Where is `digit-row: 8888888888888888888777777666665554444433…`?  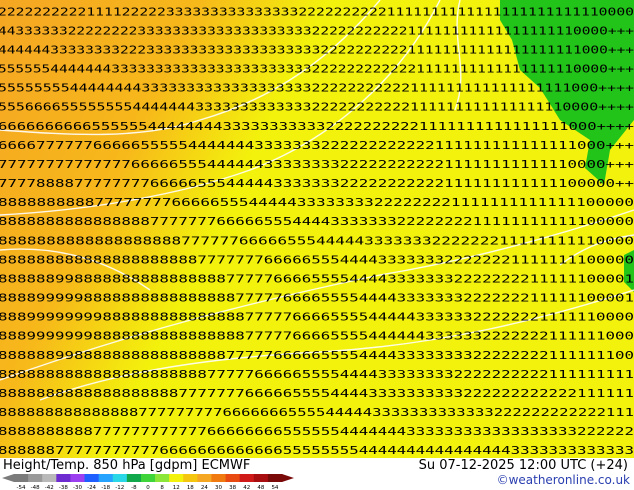
digit-row: 8888888888888888888777777666665554444433… is located at coordinates (317, 240).